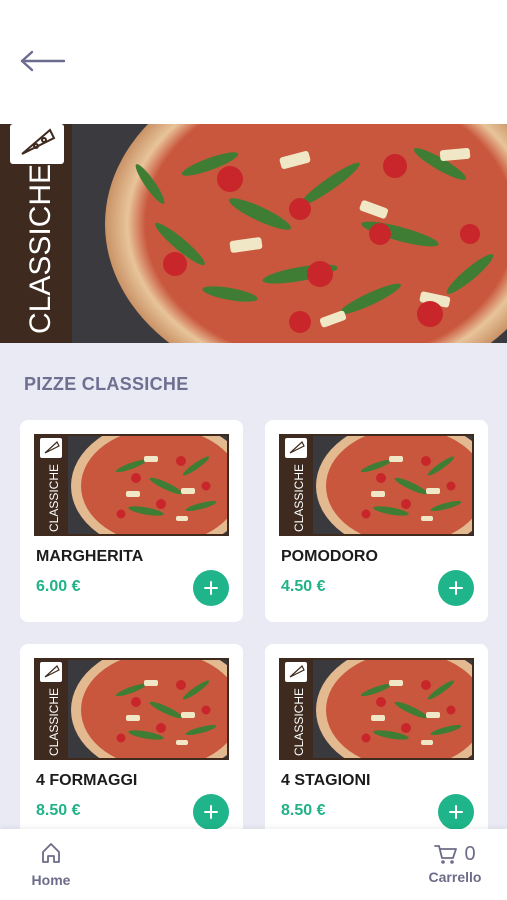 The height and width of the screenshot is (900, 507). What do you see at coordinates (58, 586) in the screenshot?
I see `product-price: 6.00 €` at bounding box center [58, 586].